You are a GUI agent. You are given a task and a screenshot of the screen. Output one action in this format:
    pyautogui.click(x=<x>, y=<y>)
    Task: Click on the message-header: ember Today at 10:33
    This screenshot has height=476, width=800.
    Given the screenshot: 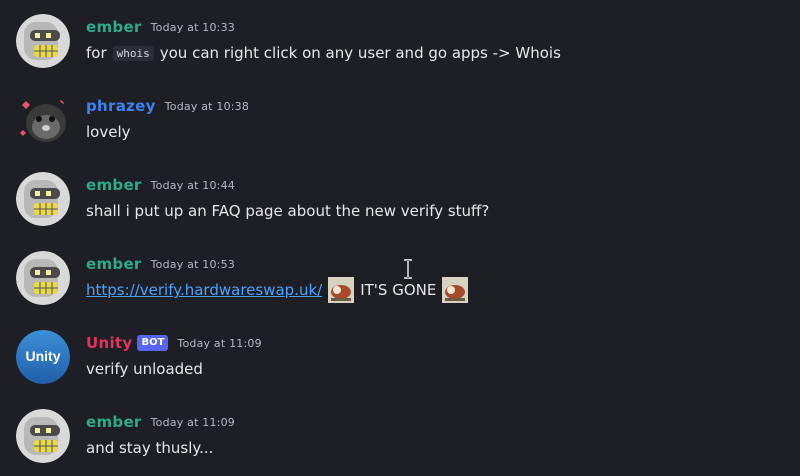 What is the action you would take?
    pyautogui.click(x=160, y=27)
    